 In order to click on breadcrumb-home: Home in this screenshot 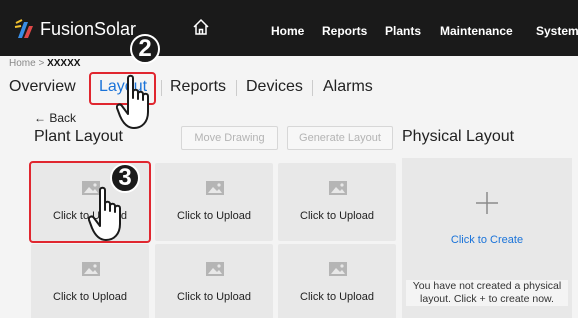, I will do `click(22, 63)`.